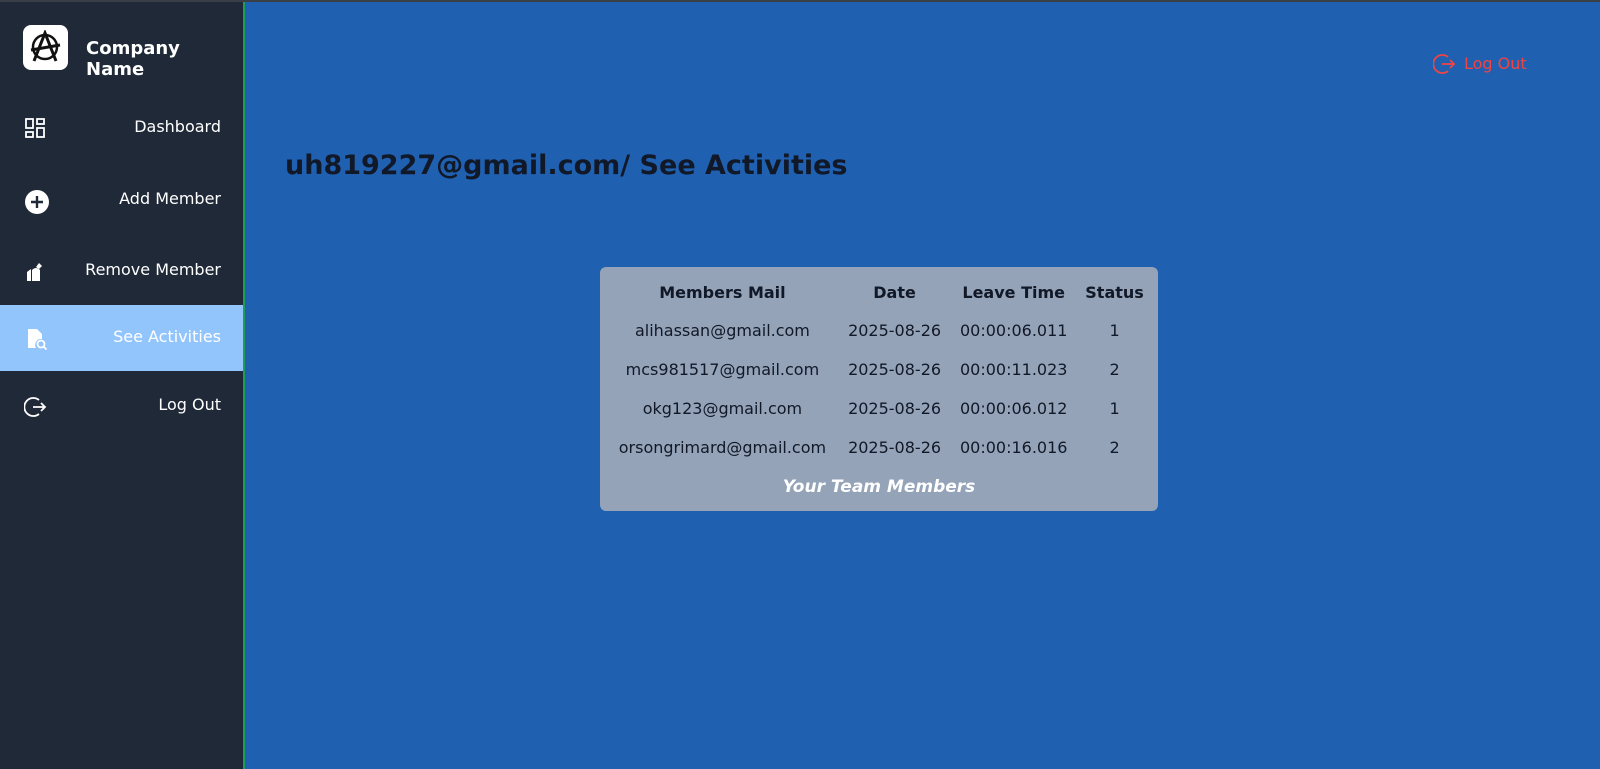 This screenshot has height=769, width=1600. What do you see at coordinates (1114, 292) in the screenshot?
I see `column-header-status: Status` at bounding box center [1114, 292].